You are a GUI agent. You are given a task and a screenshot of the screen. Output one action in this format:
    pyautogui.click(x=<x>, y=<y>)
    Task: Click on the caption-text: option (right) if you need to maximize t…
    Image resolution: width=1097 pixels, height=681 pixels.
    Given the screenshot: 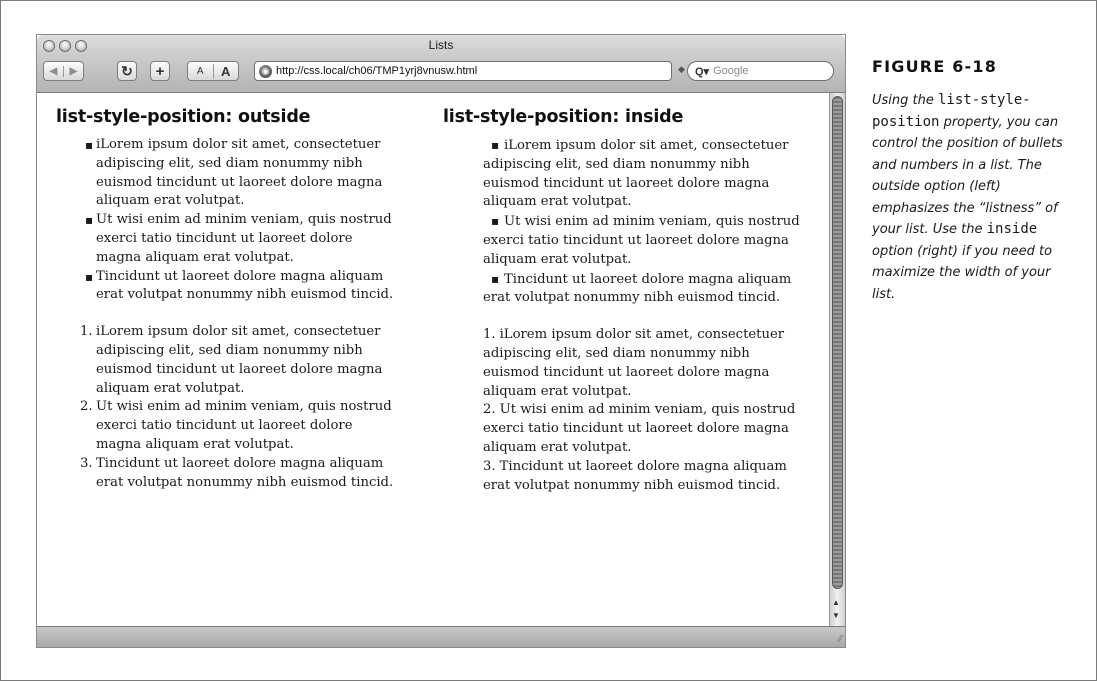 What is the action you would take?
    pyautogui.click(x=962, y=272)
    